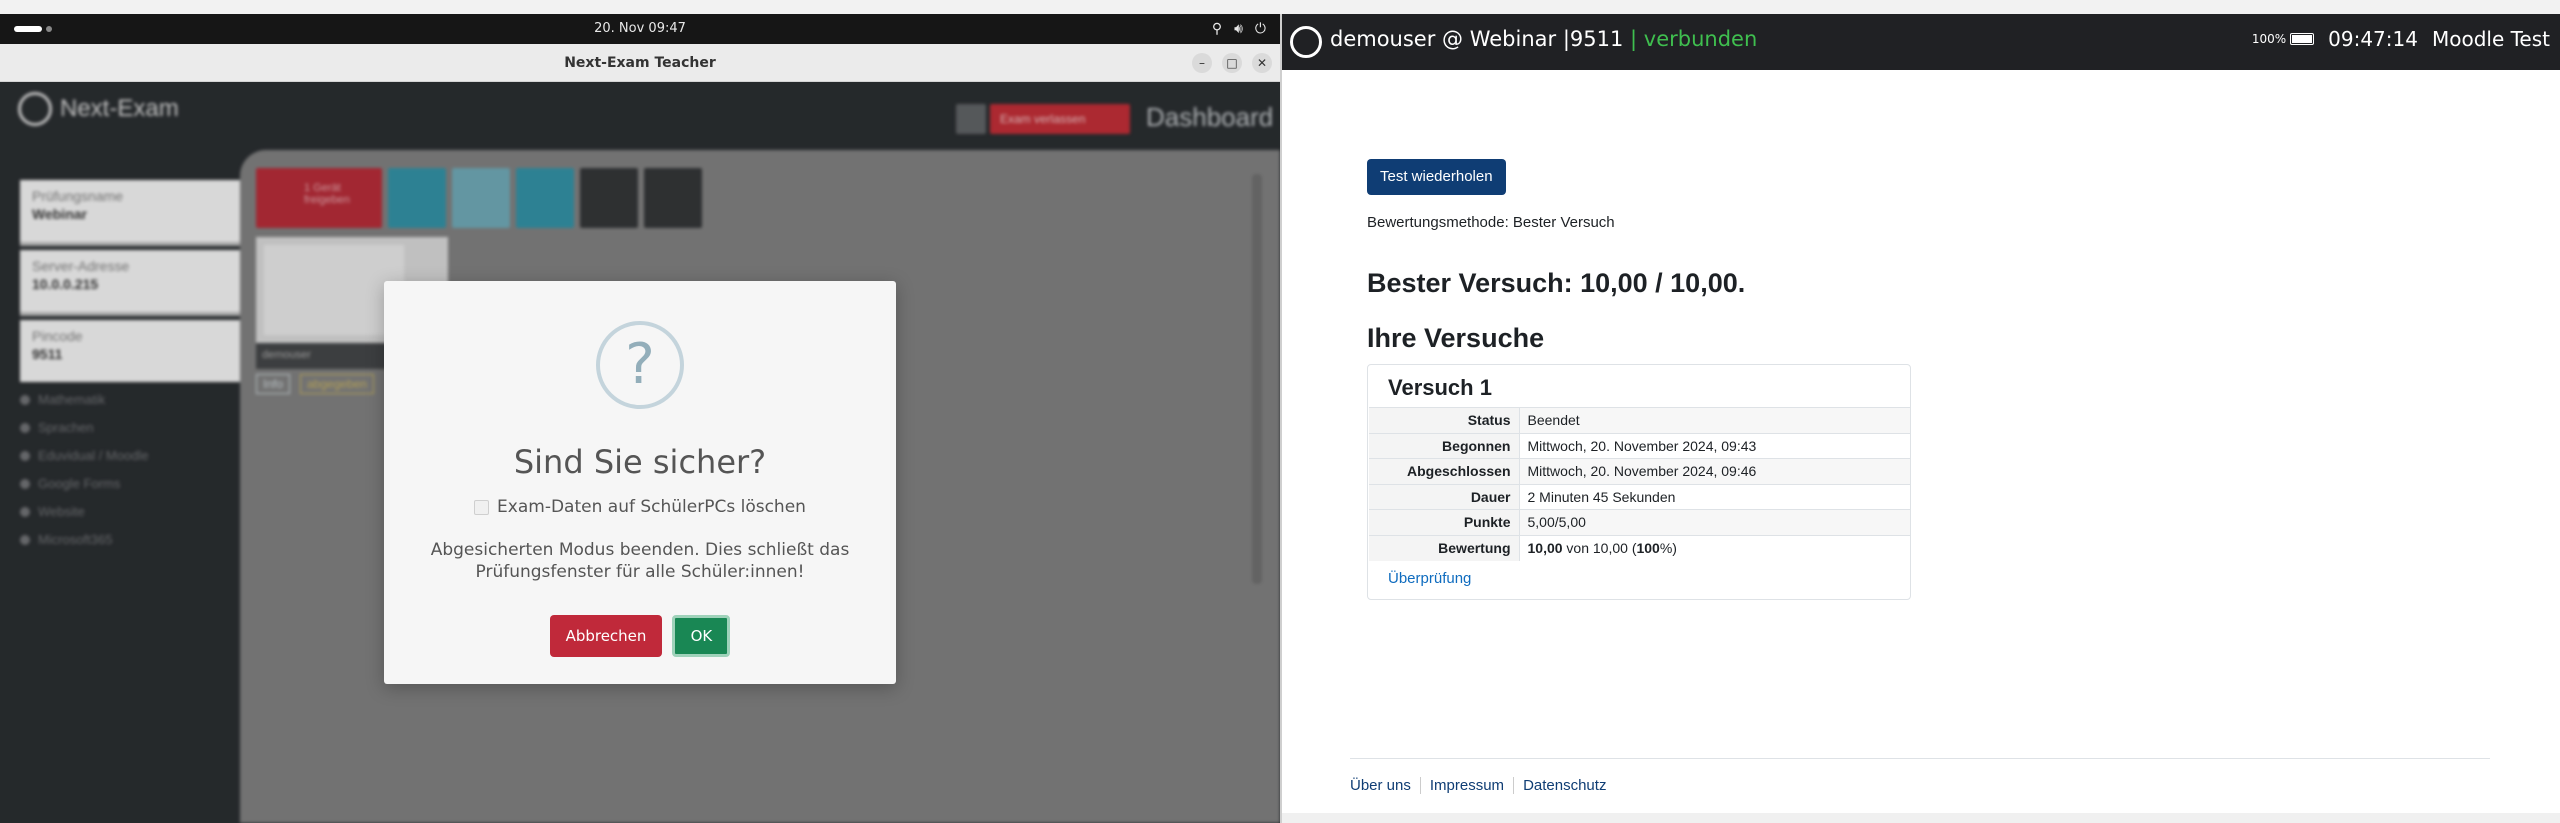  I want to click on row-value: Mittwoch, 20. November 2024, 09:43, so click(1714, 445).